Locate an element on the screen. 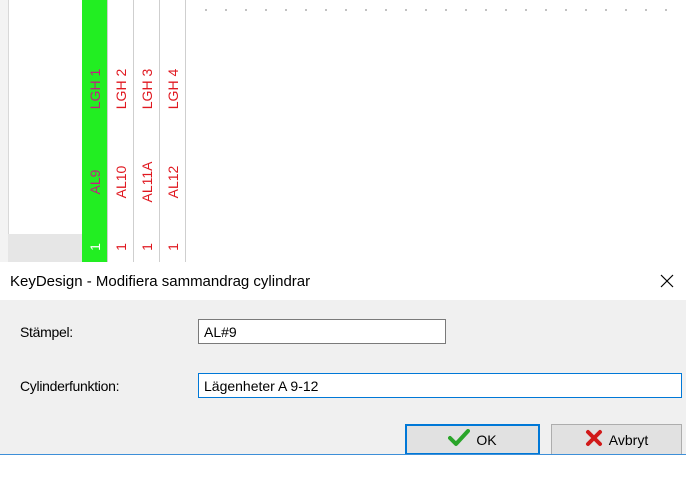 Image resolution: width=686 pixels, height=481 pixels. column-lgh-label: LGH 2 is located at coordinates (120, 89).